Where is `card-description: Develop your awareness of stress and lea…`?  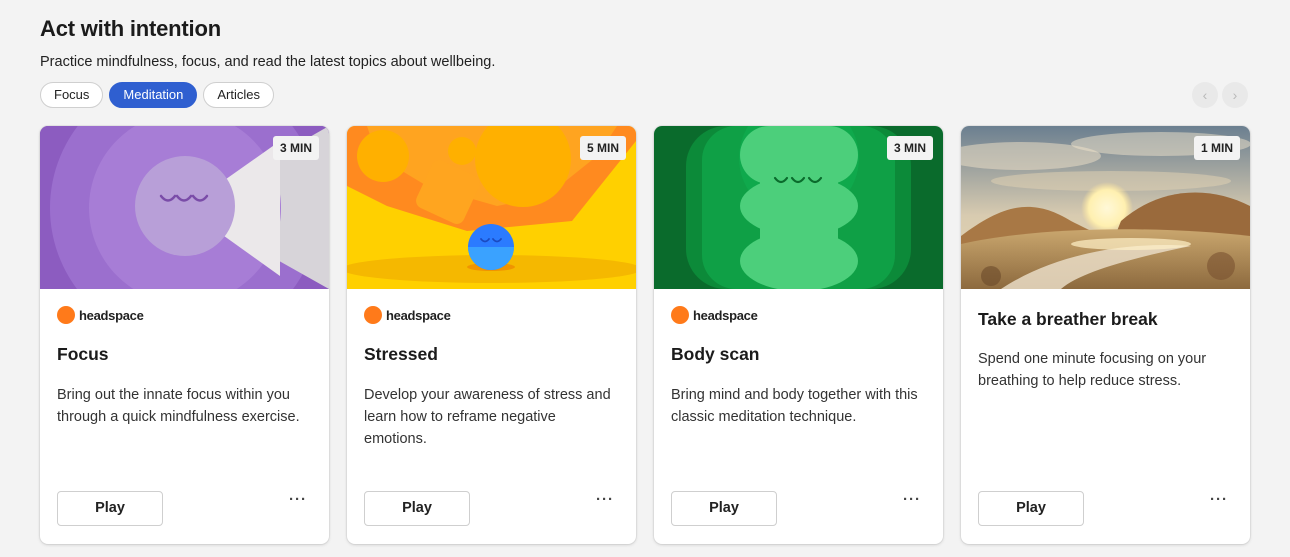
card-description: Develop your awareness of stress and lea… is located at coordinates (487, 417).